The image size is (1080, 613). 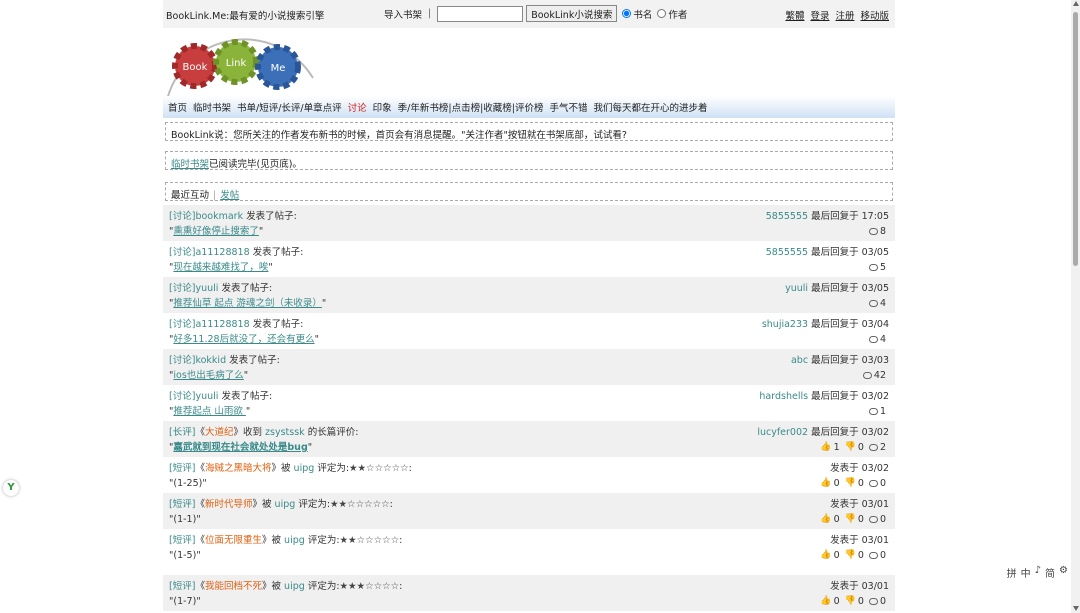 What do you see at coordinates (210, 360) in the screenshot?
I see `author-link: kokkid` at bounding box center [210, 360].